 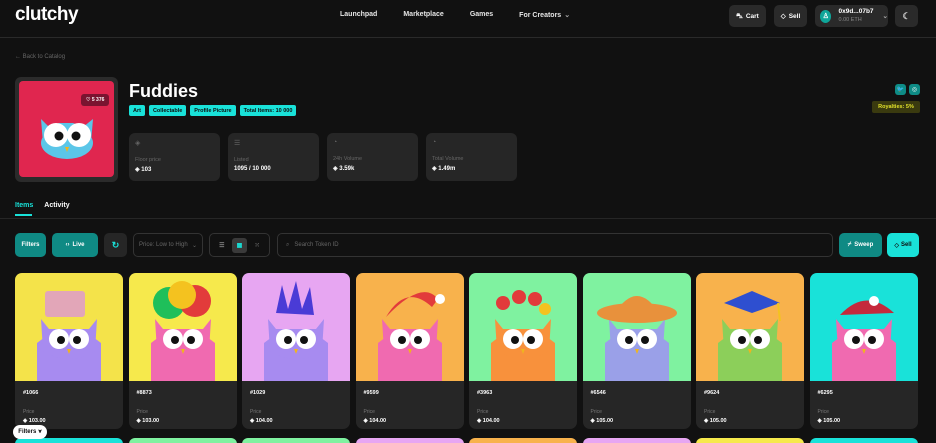 What do you see at coordinates (851, 16) in the screenshot?
I see `wallet-button: ♙ 0x9d...07b7 0.00 ETH ⌄` at bounding box center [851, 16].